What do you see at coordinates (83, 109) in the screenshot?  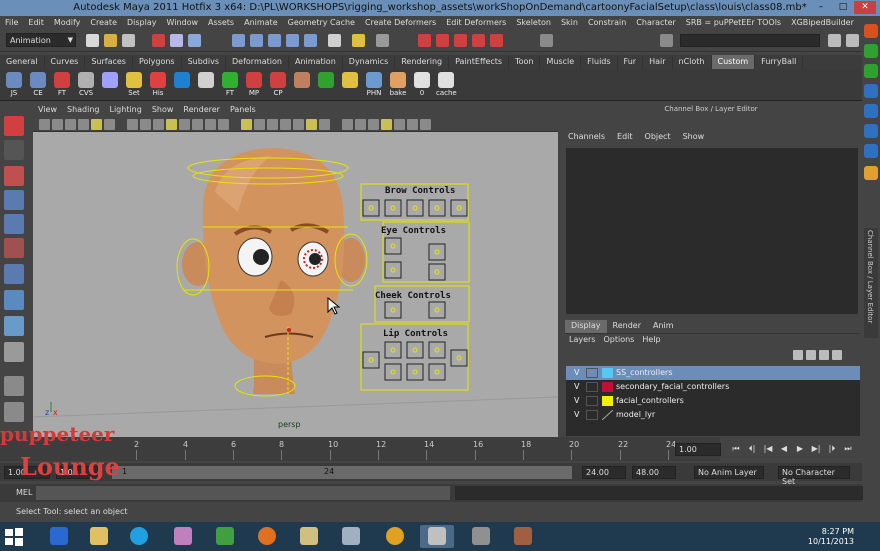 I see `panel-menu-shading: Shading` at bounding box center [83, 109].